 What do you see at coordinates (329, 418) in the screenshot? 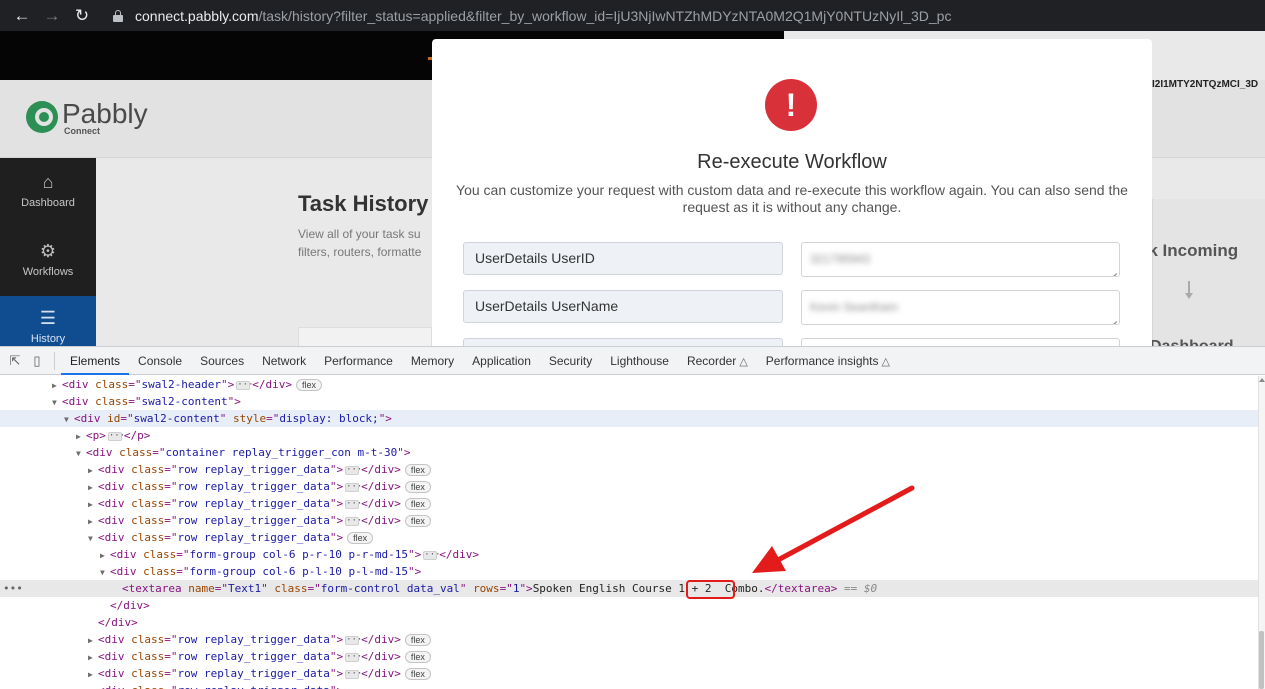
I see `attr-value: display: block;` at bounding box center [329, 418].